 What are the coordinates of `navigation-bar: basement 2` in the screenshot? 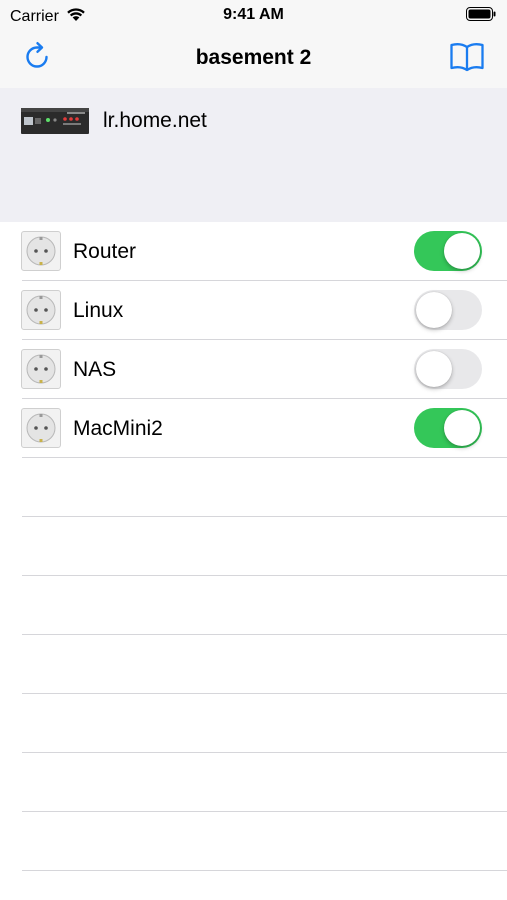 It's located at (253, 59).